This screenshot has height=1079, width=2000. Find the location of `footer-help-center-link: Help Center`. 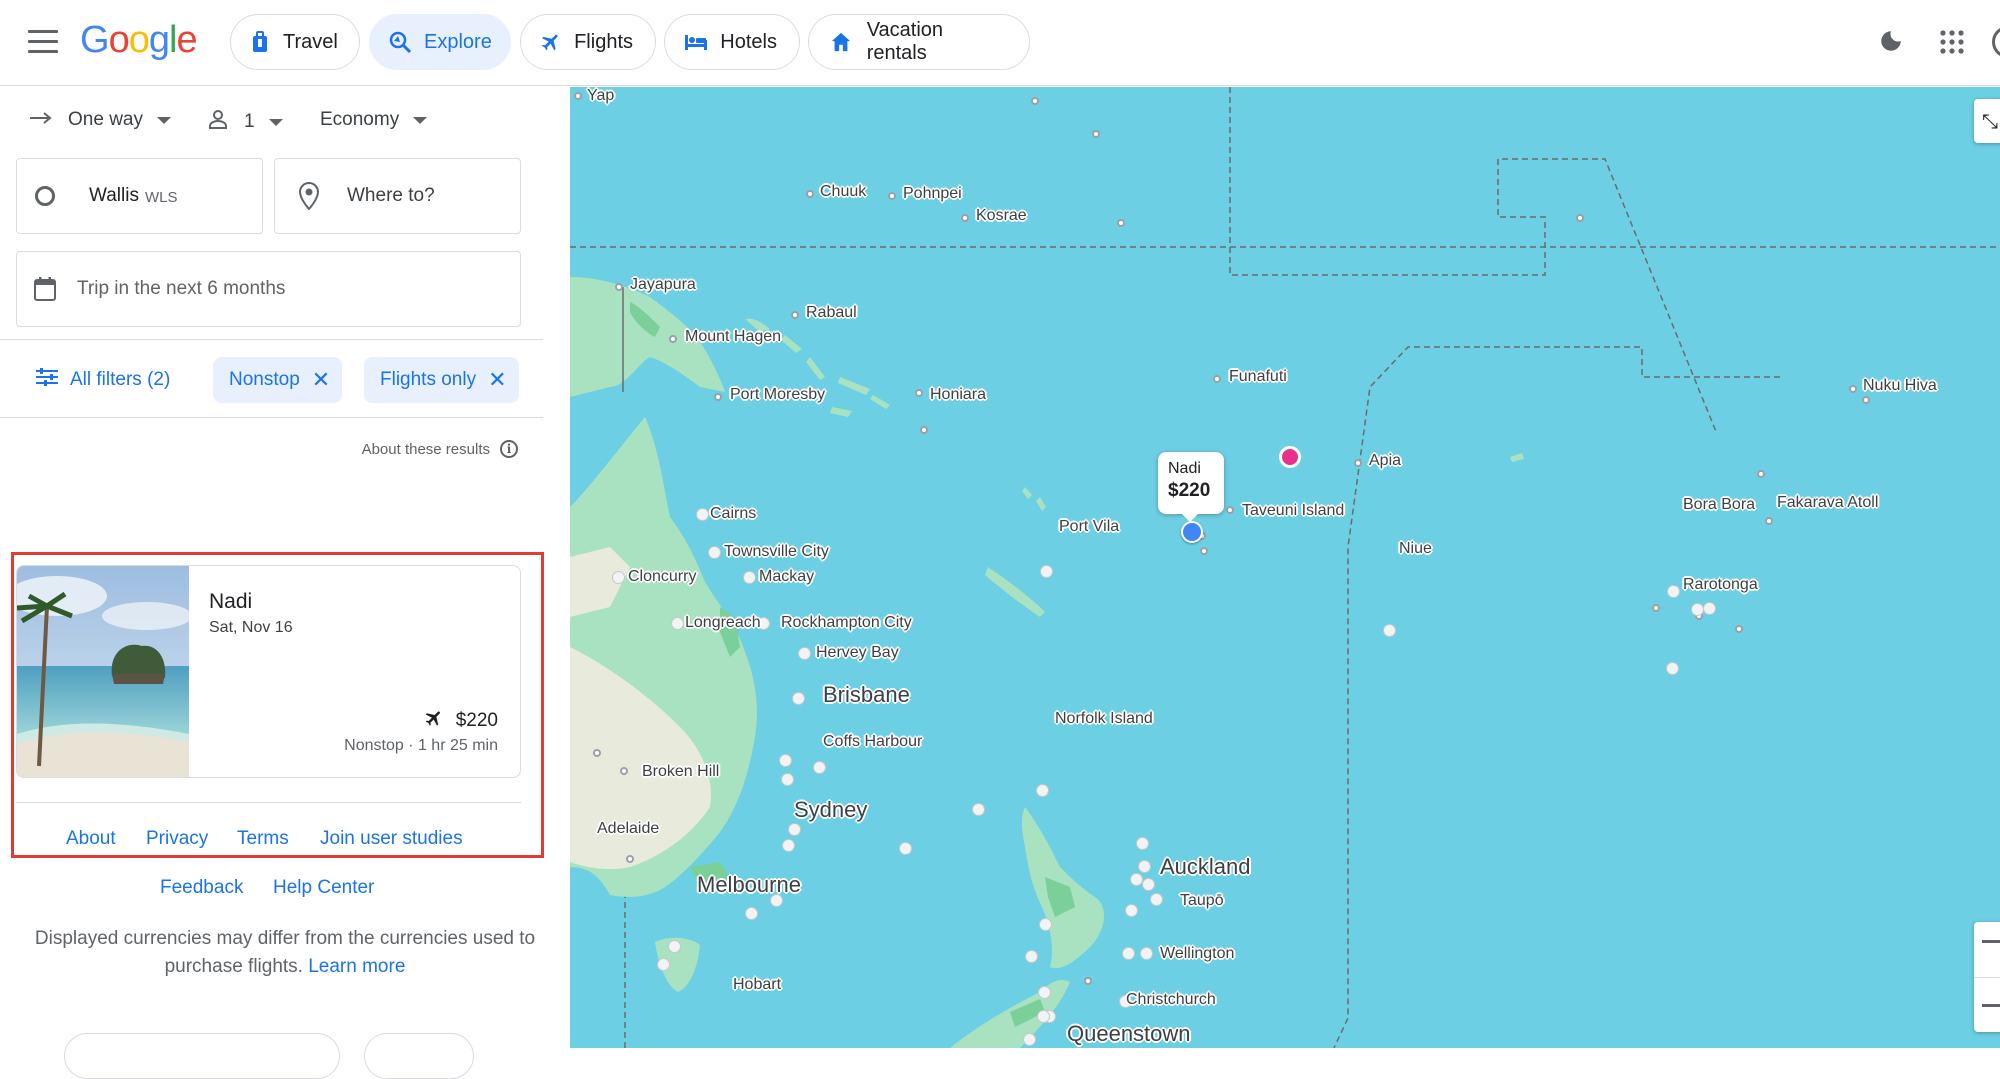

footer-help-center-link: Help Center is located at coordinates (323, 888).